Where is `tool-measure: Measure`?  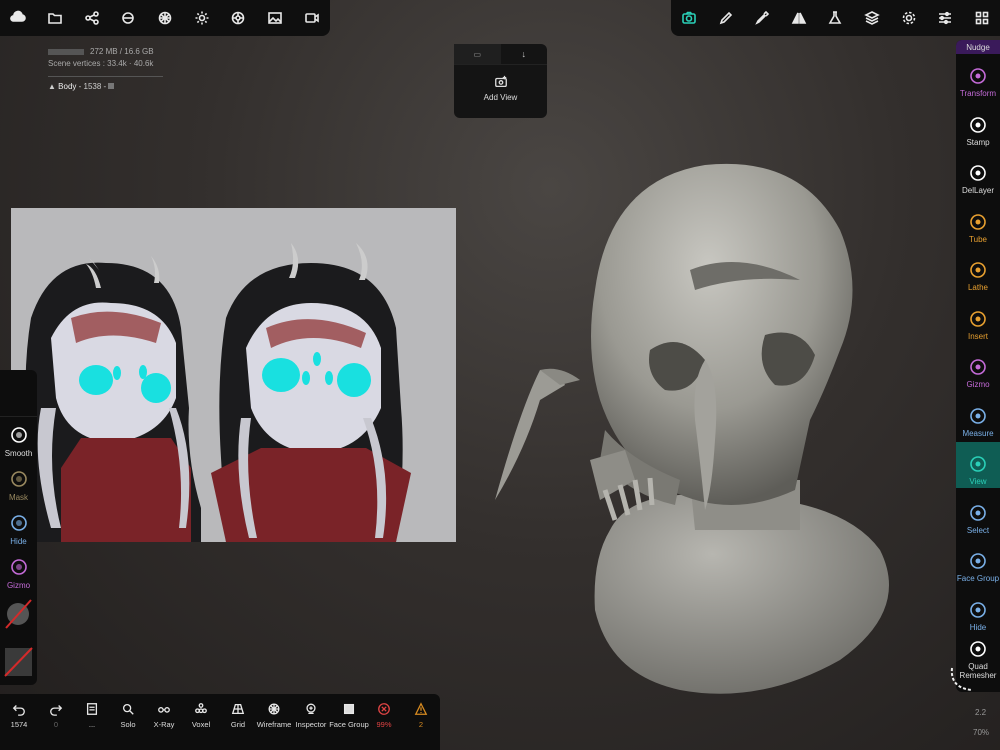
tool-measure: Measure is located at coordinates (978, 417).